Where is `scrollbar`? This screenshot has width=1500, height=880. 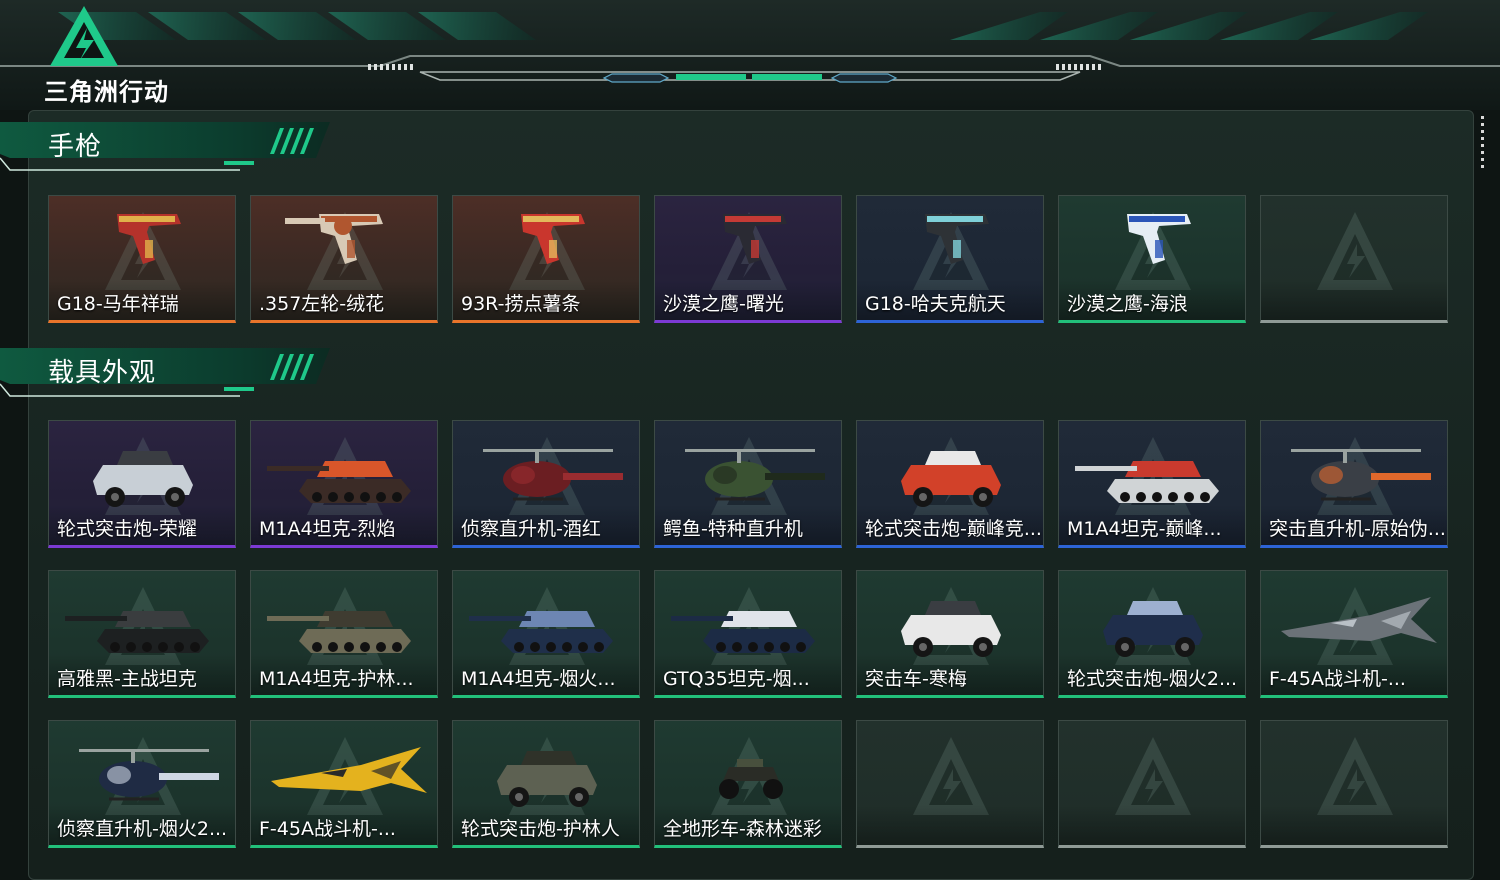 scrollbar is located at coordinates (1483, 149).